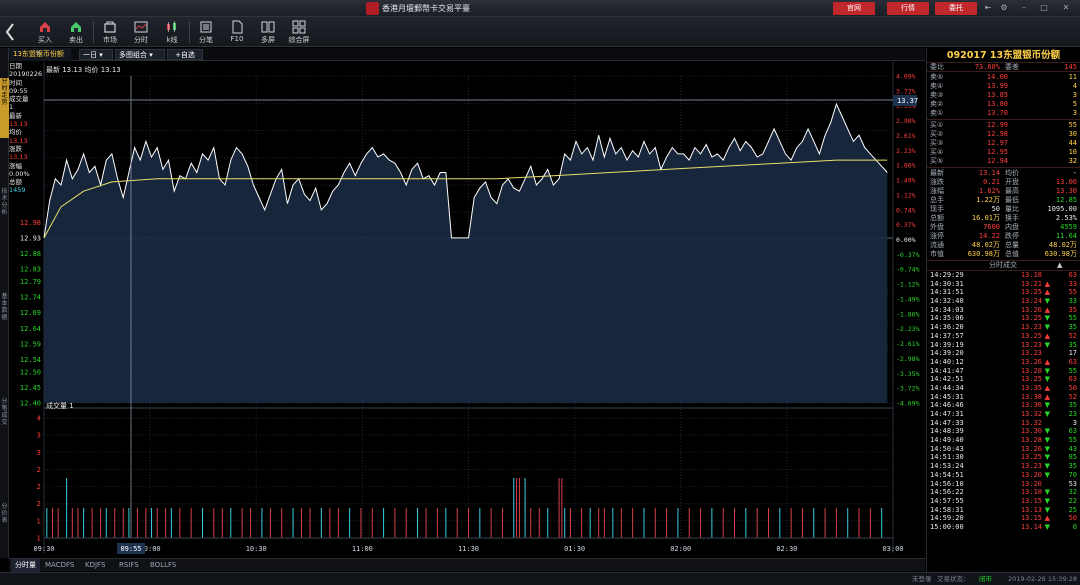 The width and height of the screenshot is (1080, 585). Describe the element at coordinates (1066, 191) in the screenshot. I see `stat-value: 13.30` at that location.